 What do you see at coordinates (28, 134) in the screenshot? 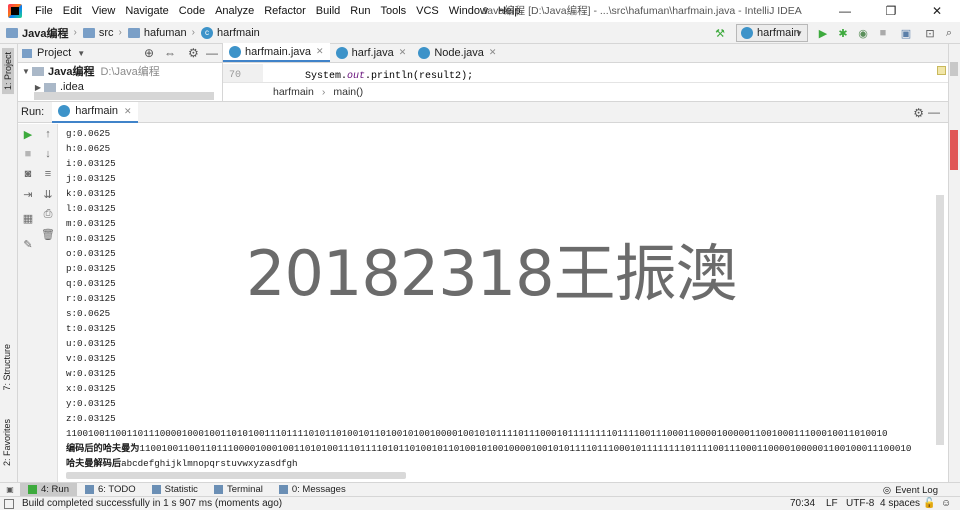
I see `rerun-icon: ▶` at bounding box center [28, 134].